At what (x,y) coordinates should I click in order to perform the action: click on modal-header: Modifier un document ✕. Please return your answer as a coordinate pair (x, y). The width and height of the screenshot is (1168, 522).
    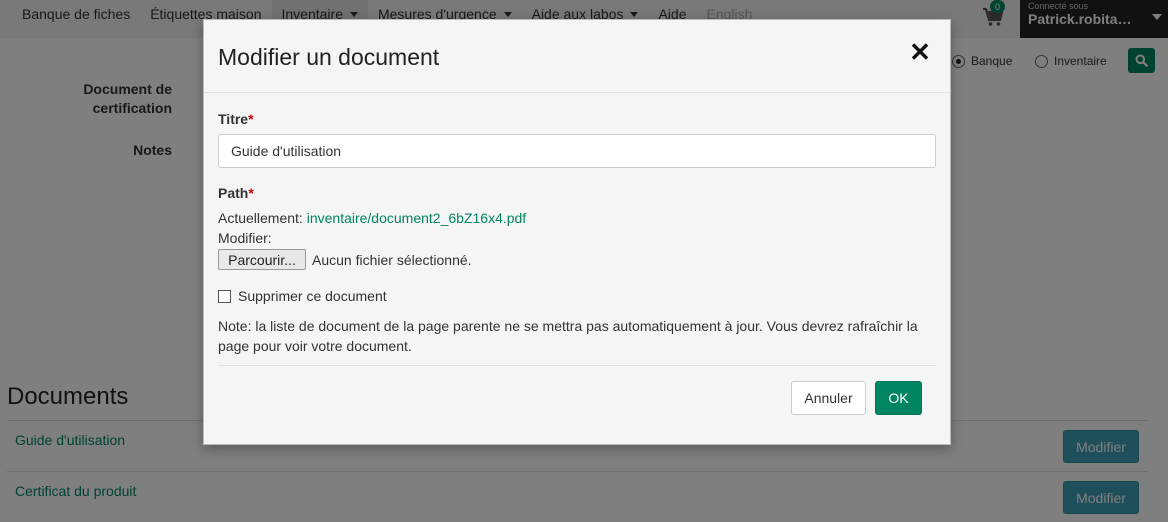
    Looking at the image, I should click on (577, 56).